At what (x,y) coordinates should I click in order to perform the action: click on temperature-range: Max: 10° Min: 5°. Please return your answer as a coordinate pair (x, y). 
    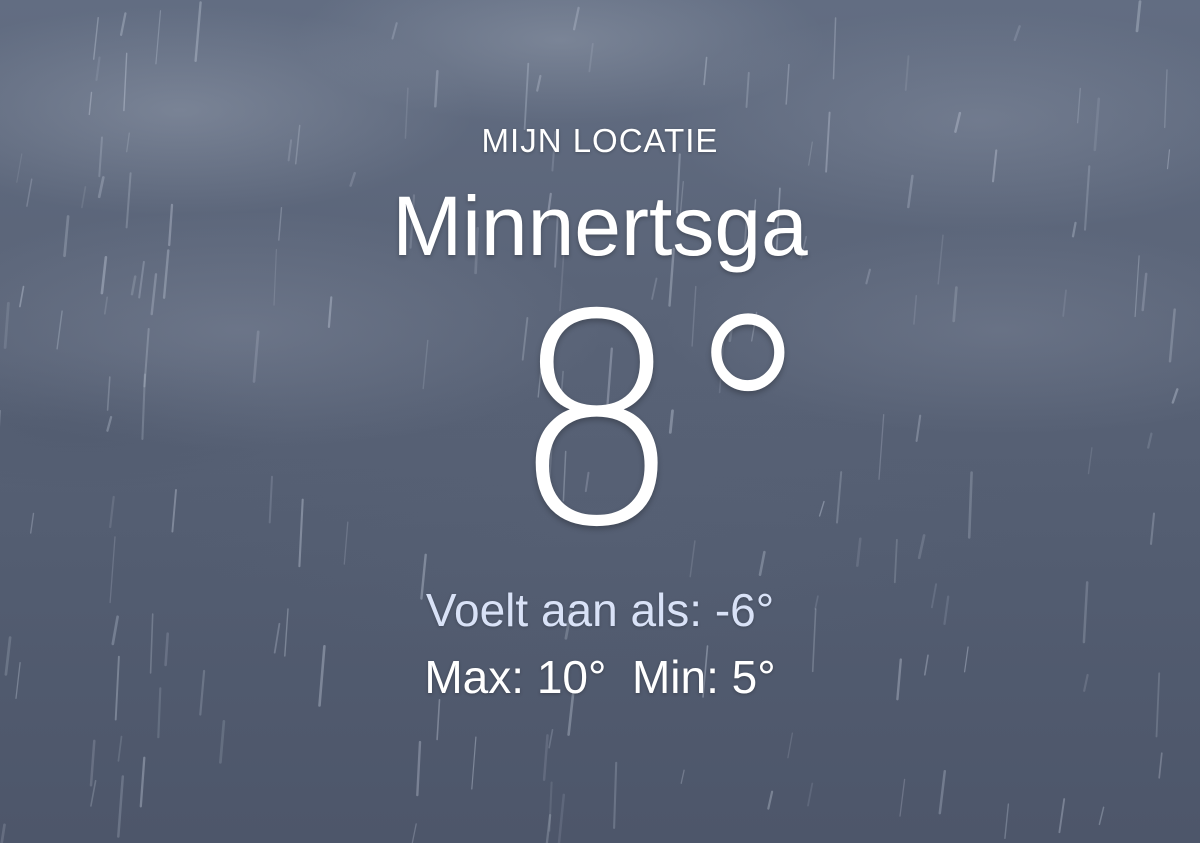
    Looking at the image, I should click on (600, 677).